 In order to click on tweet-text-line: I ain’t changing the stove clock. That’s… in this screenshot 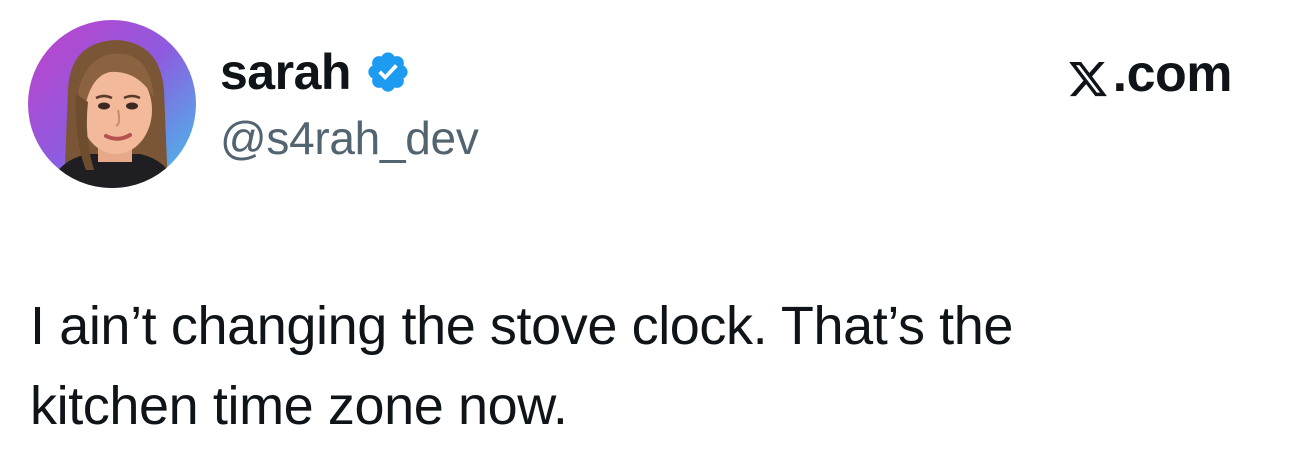, I will do `click(522, 326)`.